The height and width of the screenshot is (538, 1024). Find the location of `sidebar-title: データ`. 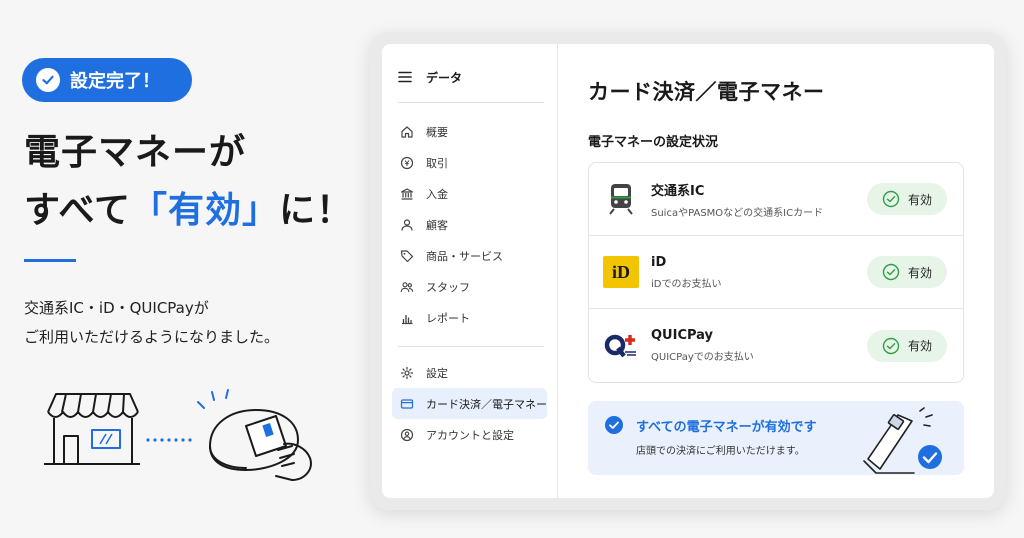

sidebar-title: データ is located at coordinates (444, 77).